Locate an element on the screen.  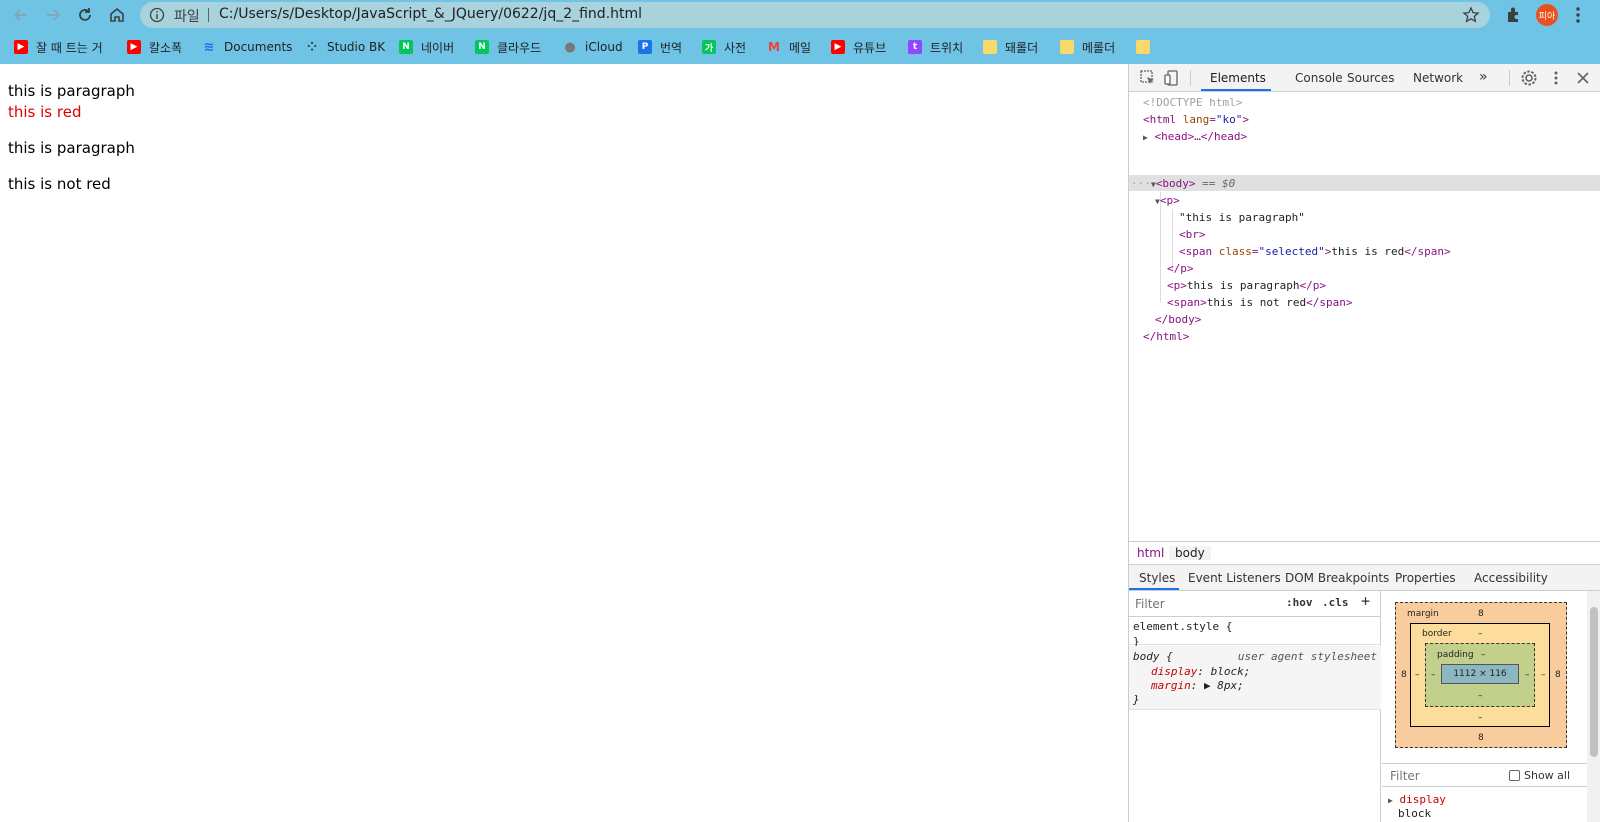
bookmark-item: t 트위치 is located at coordinates (935, 47).